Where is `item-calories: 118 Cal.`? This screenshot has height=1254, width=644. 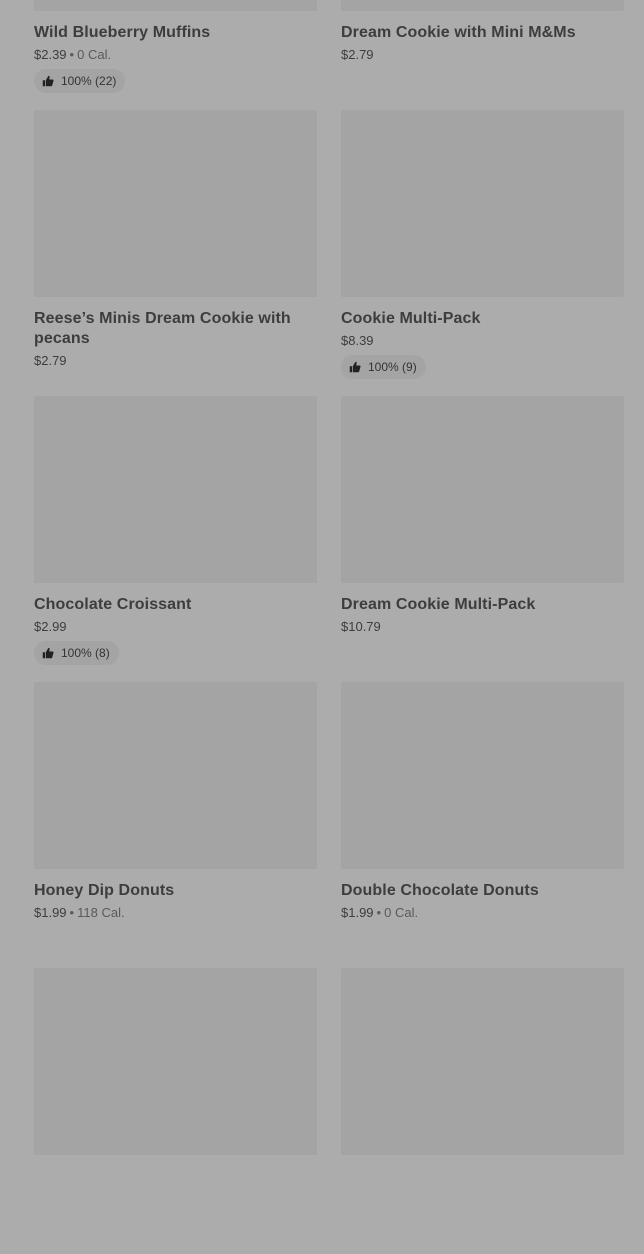
item-calories: 118 Cal. is located at coordinates (101, 912).